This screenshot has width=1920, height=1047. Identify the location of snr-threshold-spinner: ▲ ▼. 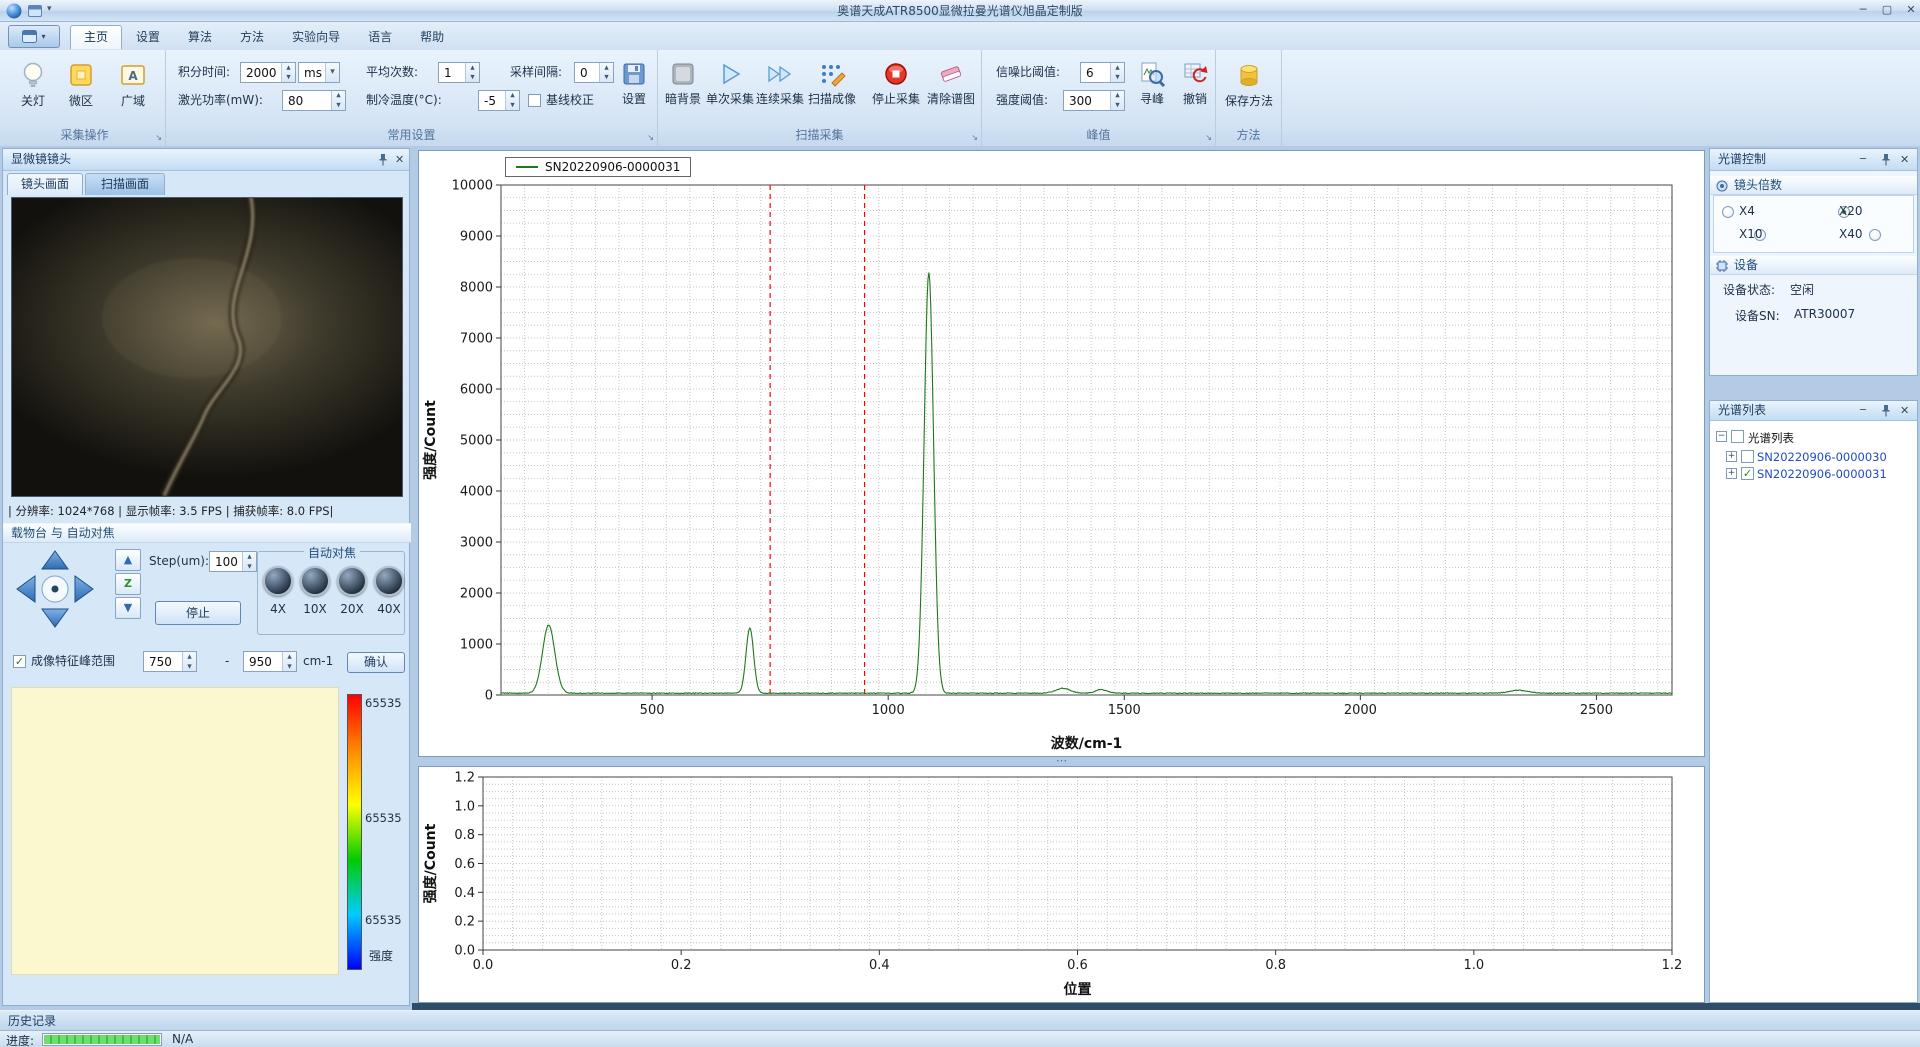
(1117, 72).